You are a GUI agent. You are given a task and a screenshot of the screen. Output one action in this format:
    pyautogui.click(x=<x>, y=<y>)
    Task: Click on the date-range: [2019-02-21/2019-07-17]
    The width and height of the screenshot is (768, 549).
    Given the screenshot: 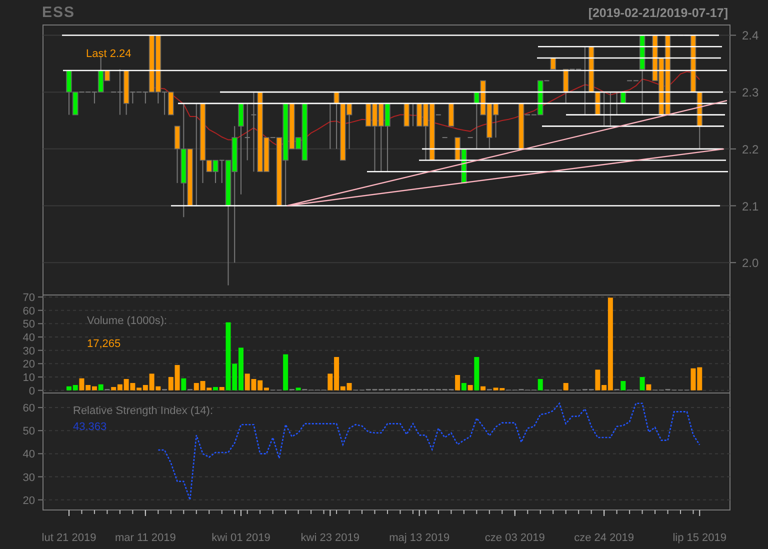 What is the action you would take?
    pyautogui.click(x=658, y=13)
    